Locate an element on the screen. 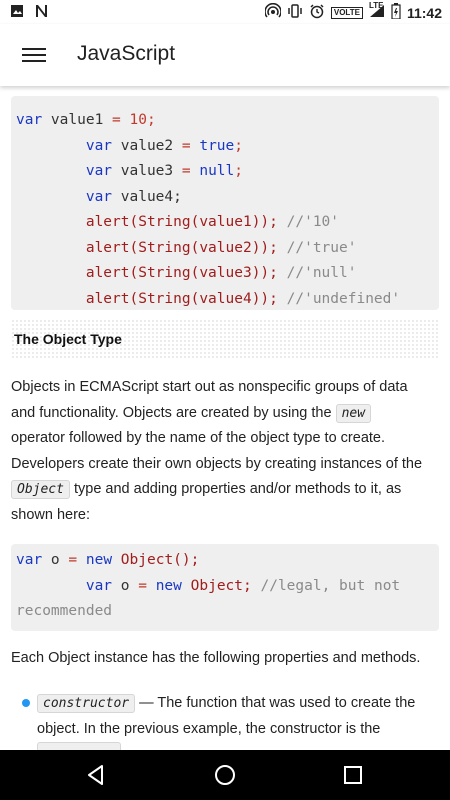 Image resolution: width=450 pixels, height=800 pixels. image-icon is located at coordinates (17, 13).